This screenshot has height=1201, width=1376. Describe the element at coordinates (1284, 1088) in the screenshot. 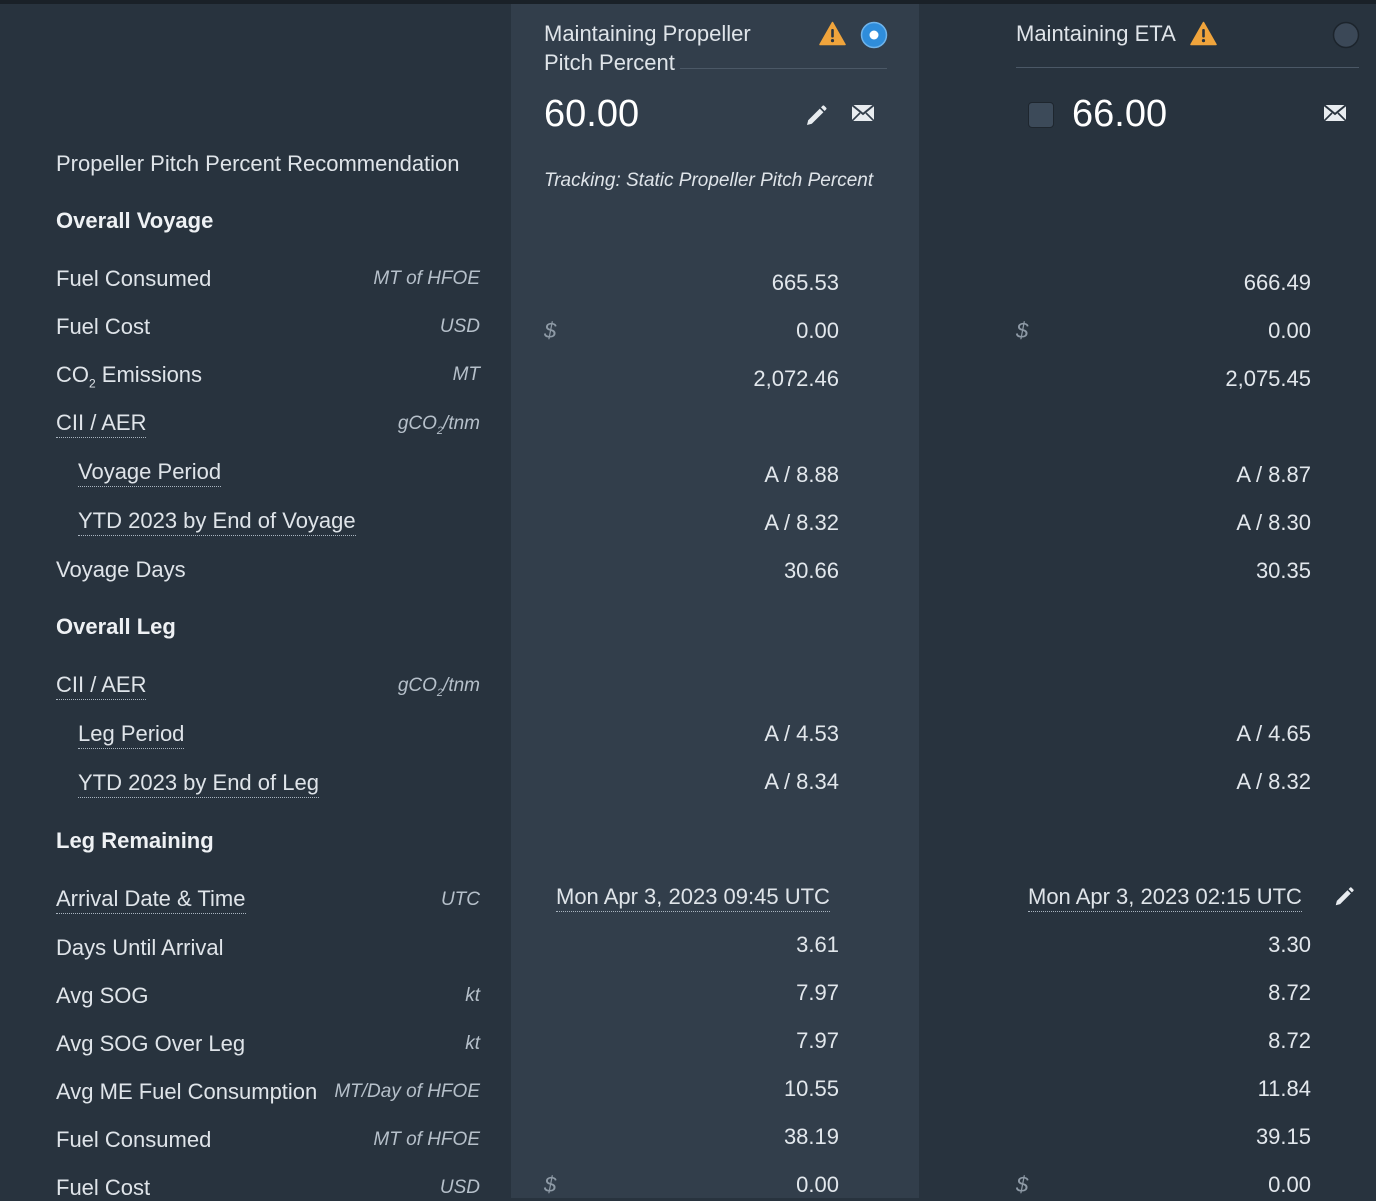

I see `value-avg-me-fuel: 11.84` at that location.